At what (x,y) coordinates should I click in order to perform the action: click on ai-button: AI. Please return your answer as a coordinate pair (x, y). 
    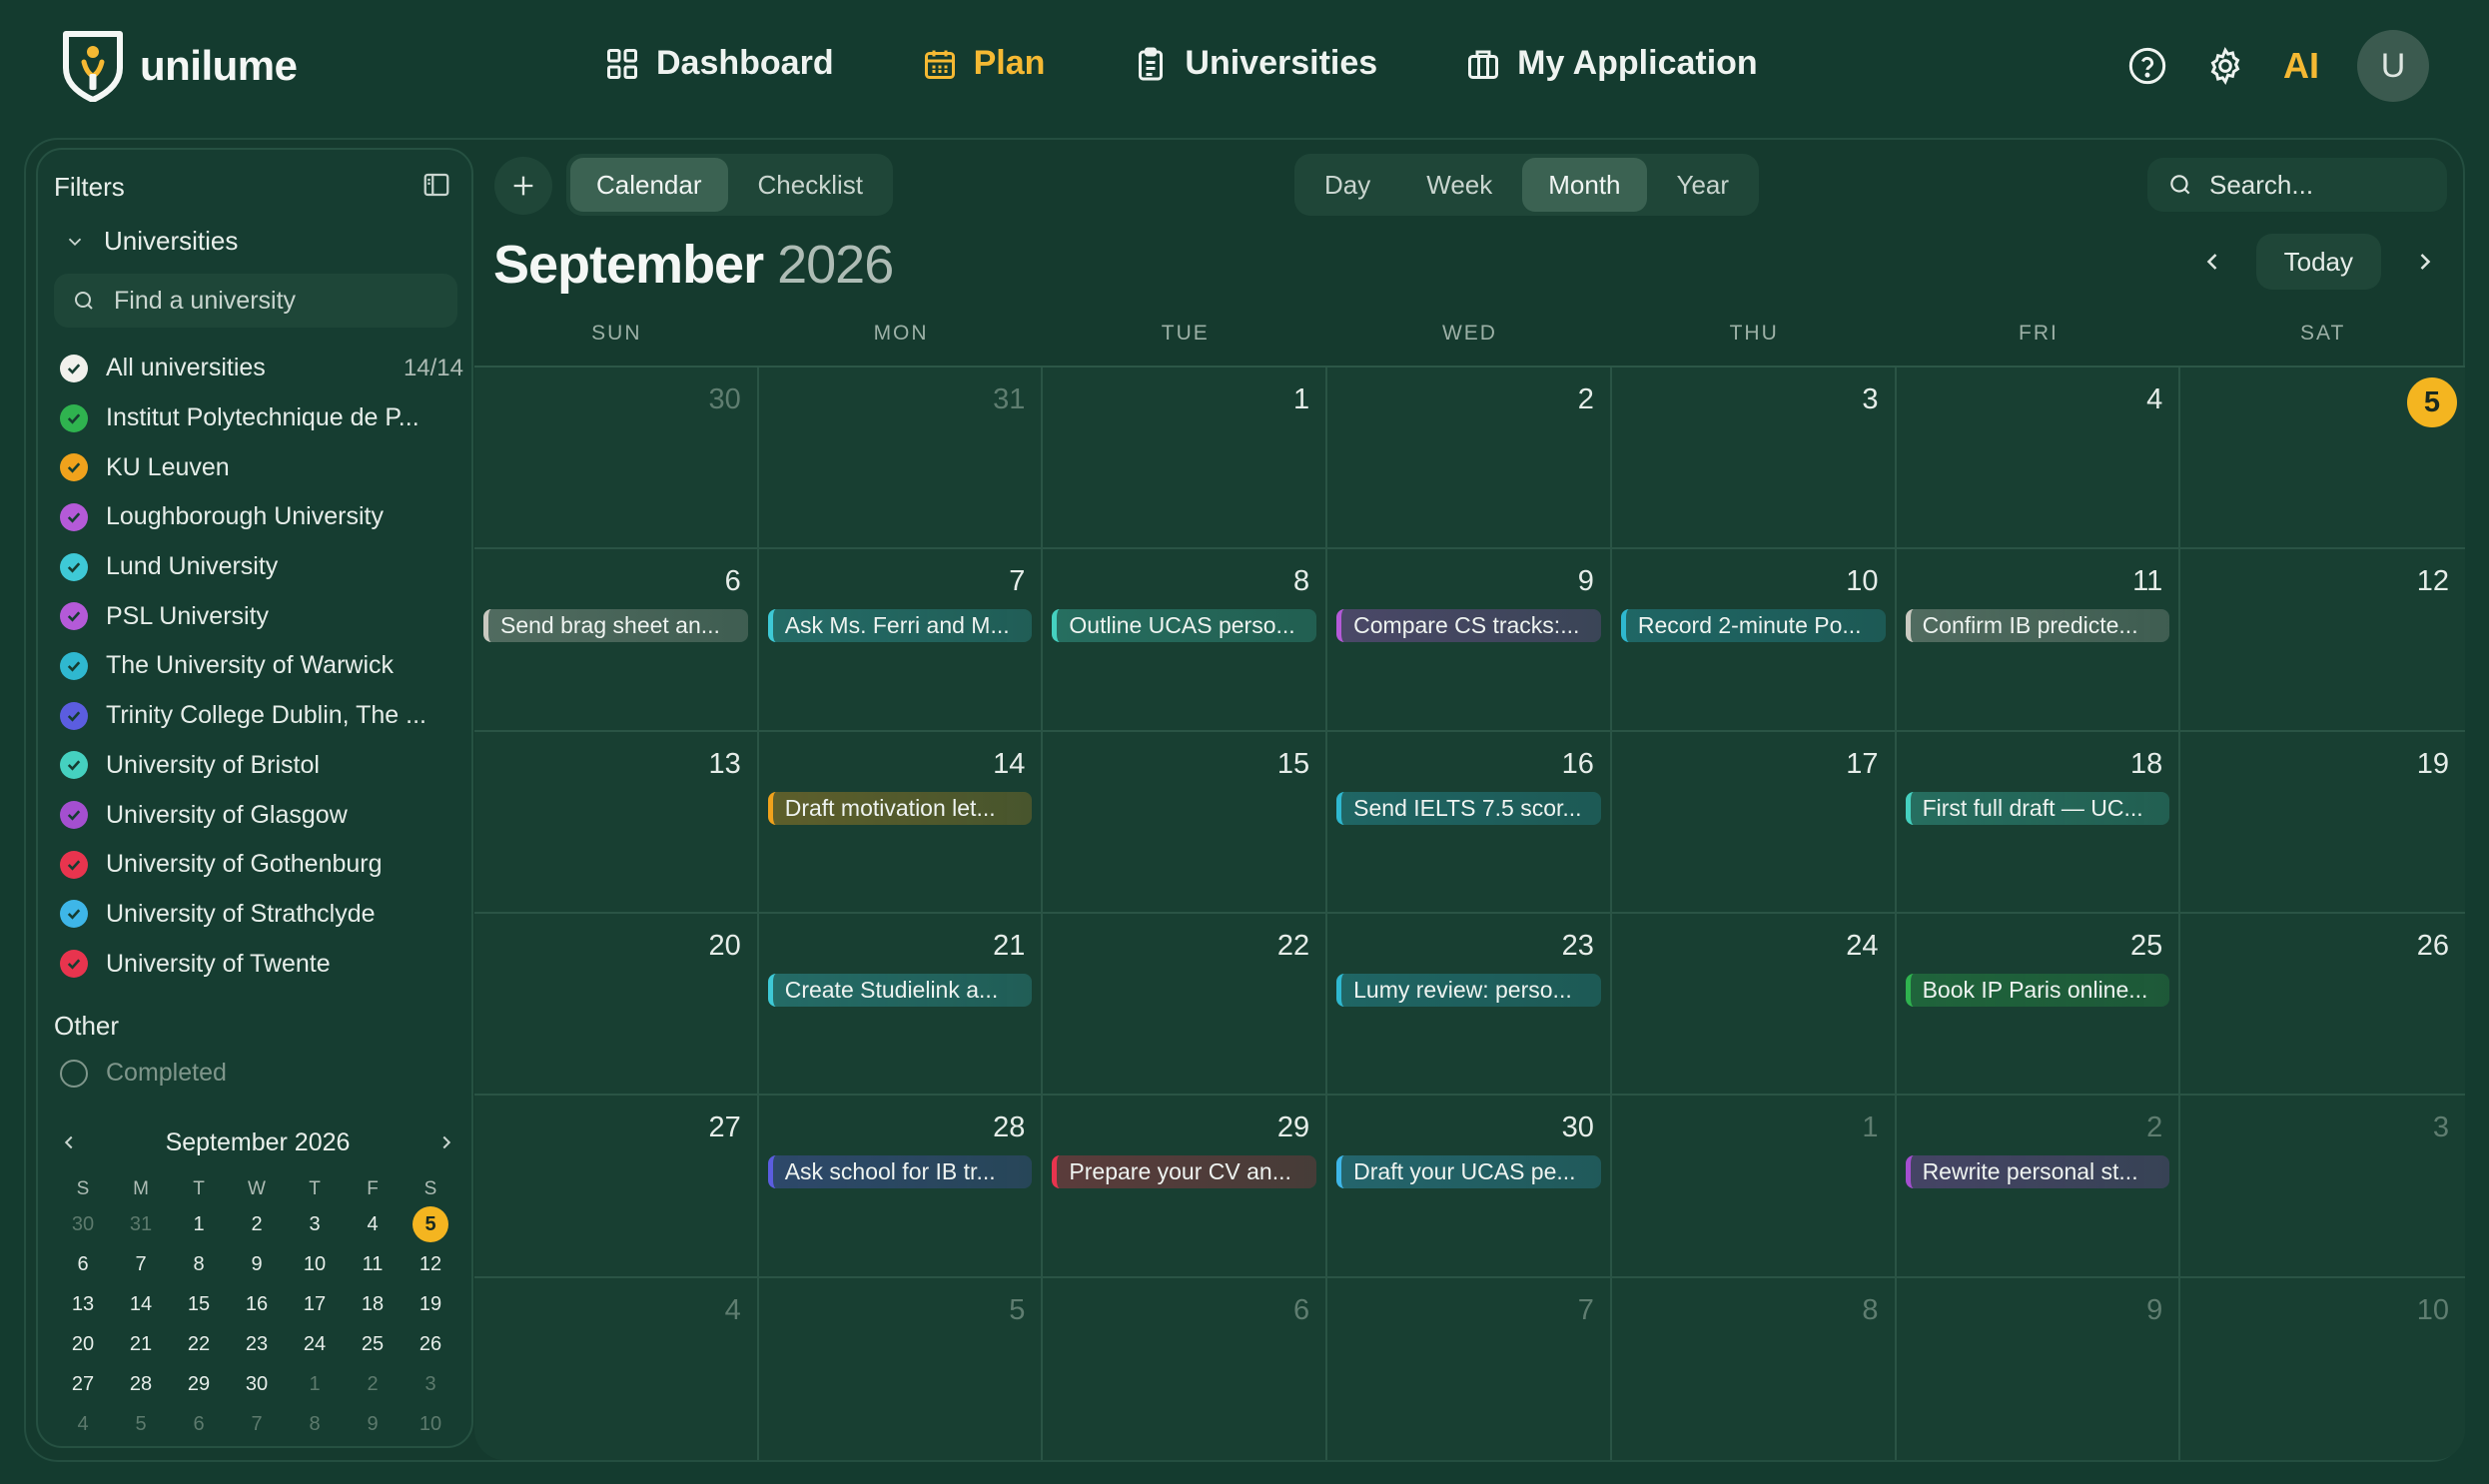
    Looking at the image, I should click on (2301, 66).